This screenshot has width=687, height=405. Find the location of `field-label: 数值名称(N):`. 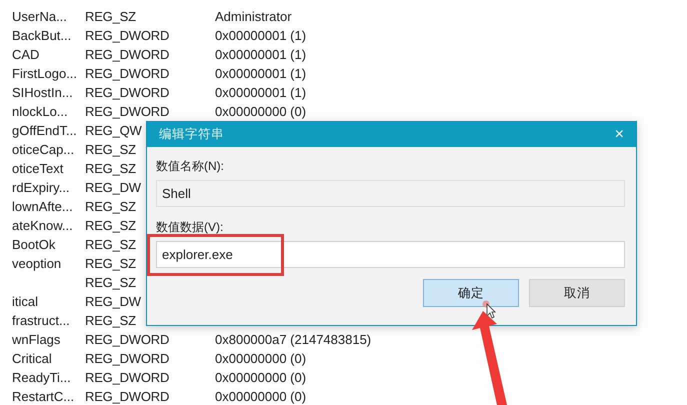

field-label: 数值名称(N): is located at coordinates (190, 166).